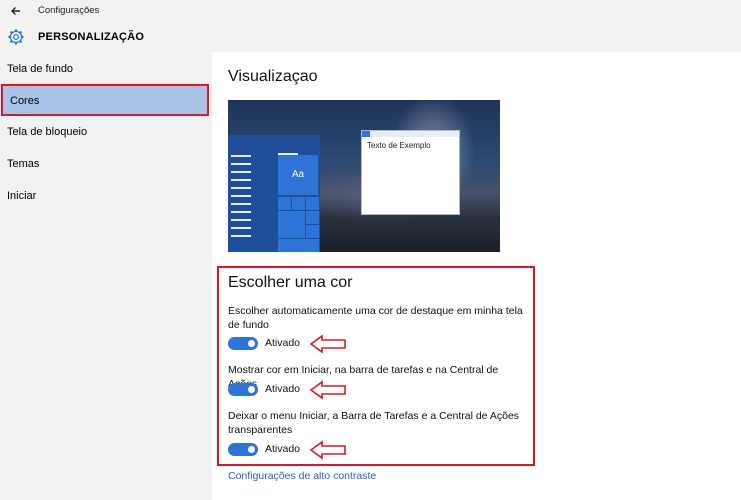 The width and height of the screenshot is (741, 500). I want to click on option-1-toggle, so click(243, 343).